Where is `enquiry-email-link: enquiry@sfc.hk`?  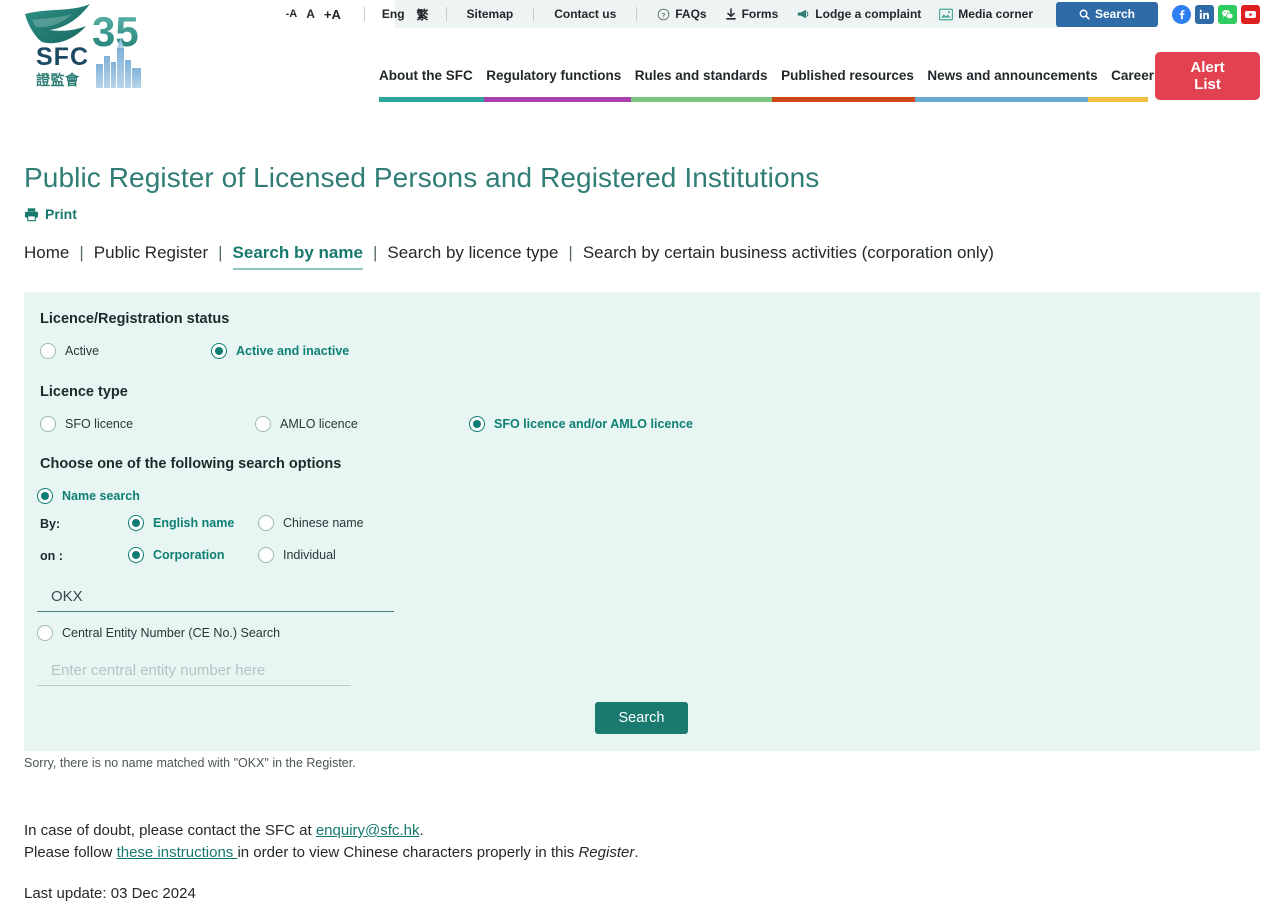
enquiry-email-link: enquiry@sfc.hk is located at coordinates (368, 830).